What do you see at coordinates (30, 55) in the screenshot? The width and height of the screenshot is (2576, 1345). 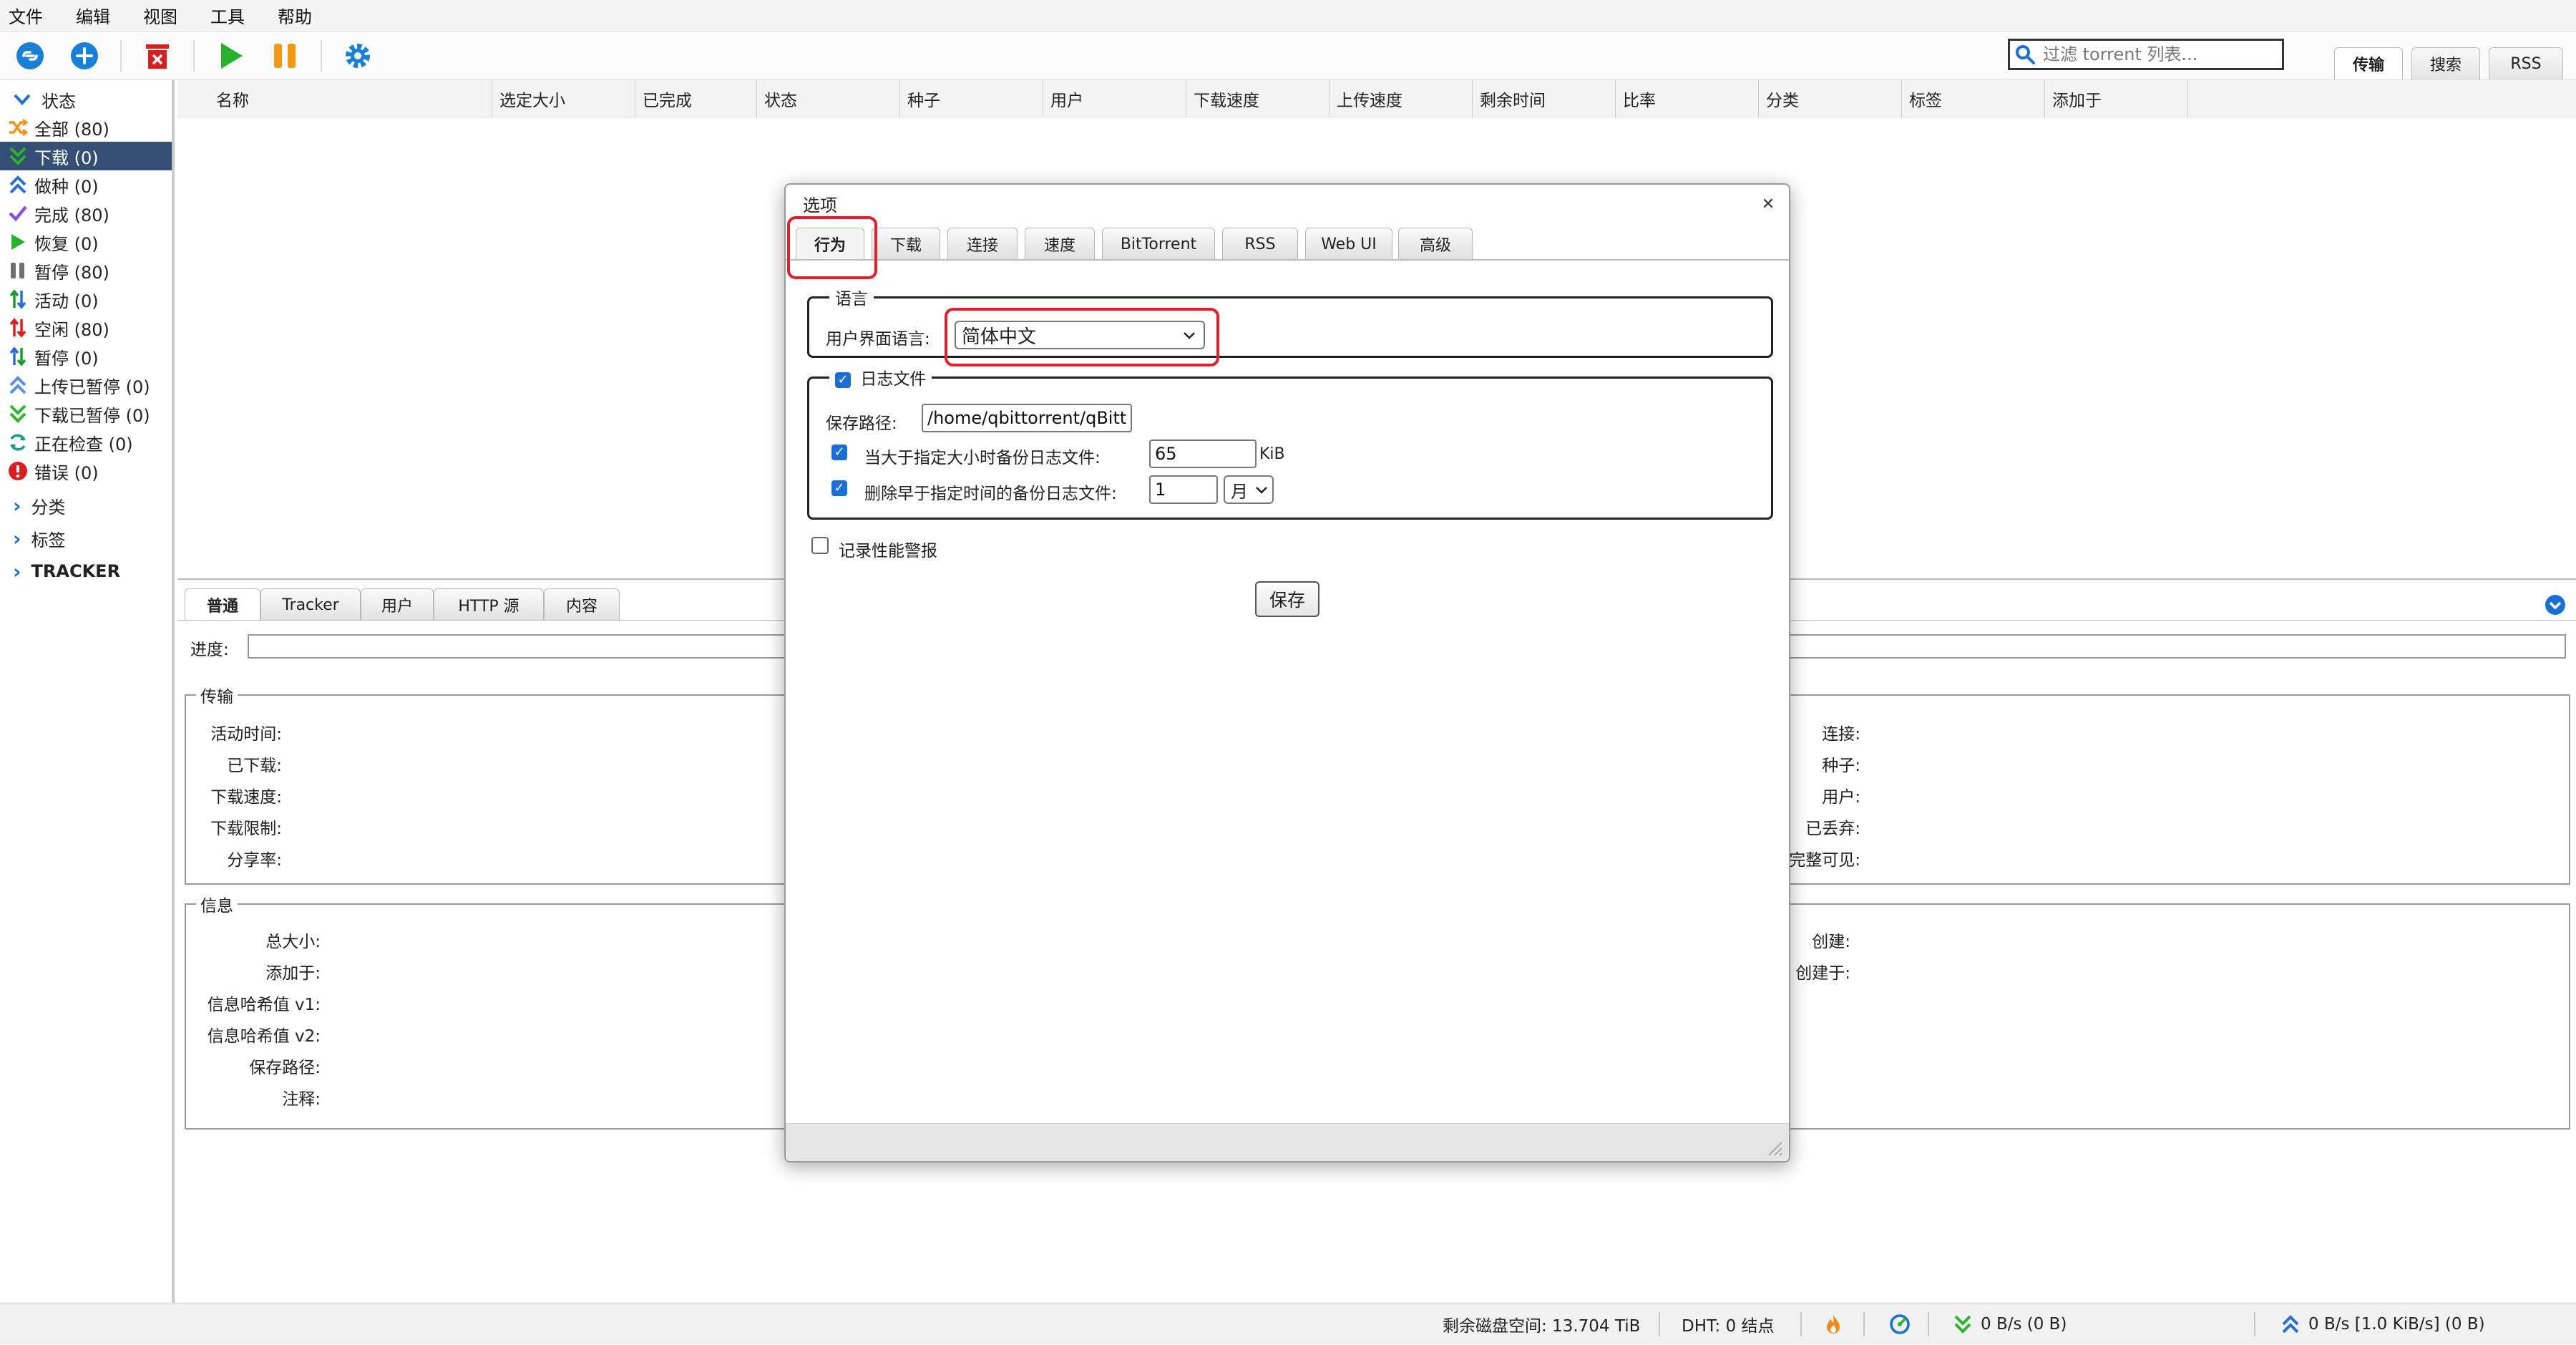 I see `add-link-button` at bounding box center [30, 55].